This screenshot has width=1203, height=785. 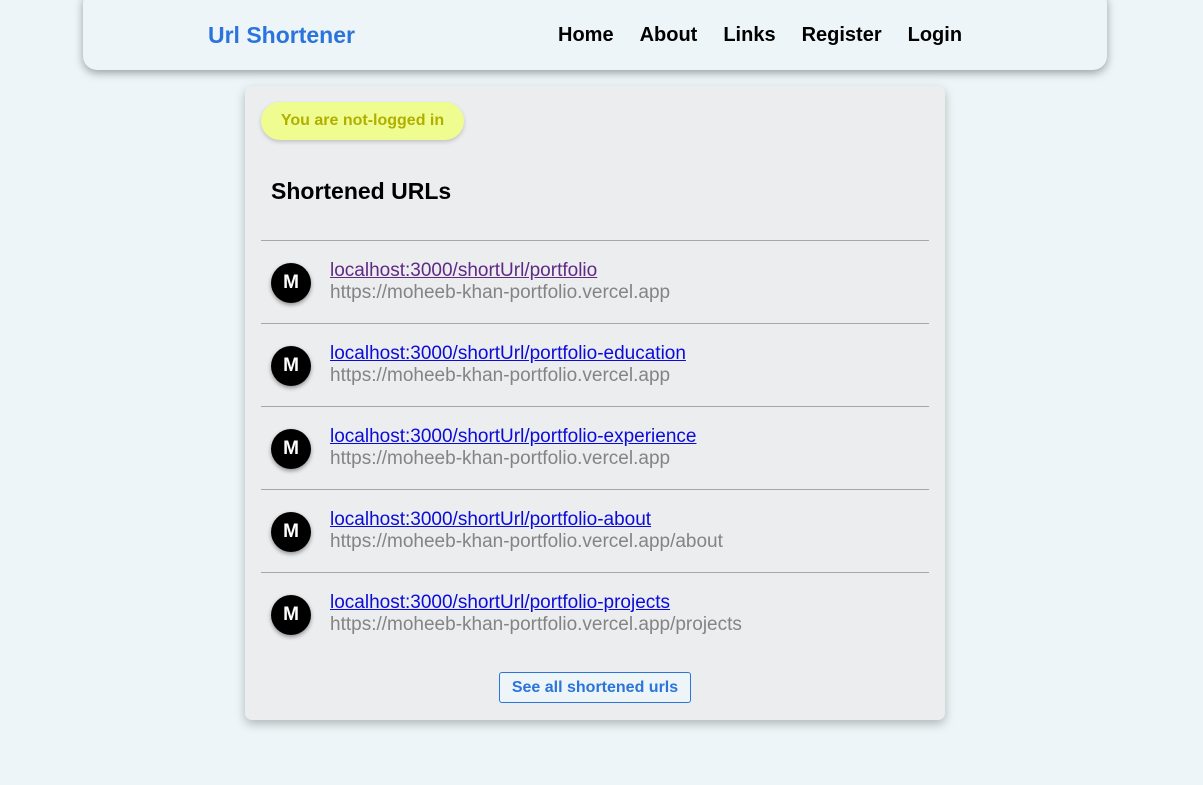 What do you see at coordinates (281, 35) in the screenshot?
I see `brand-link: Url Shortener` at bounding box center [281, 35].